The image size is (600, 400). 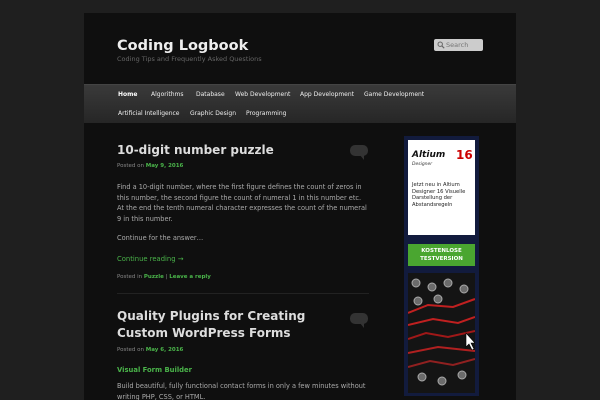 What do you see at coordinates (149, 113) in the screenshot?
I see `nav-item-artificial-intelligence: Artificial Intelligence` at bounding box center [149, 113].